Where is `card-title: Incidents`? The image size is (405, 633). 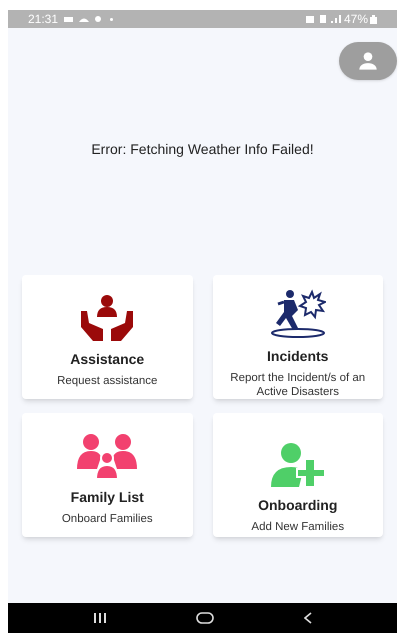 card-title: Incidents is located at coordinates (297, 356).